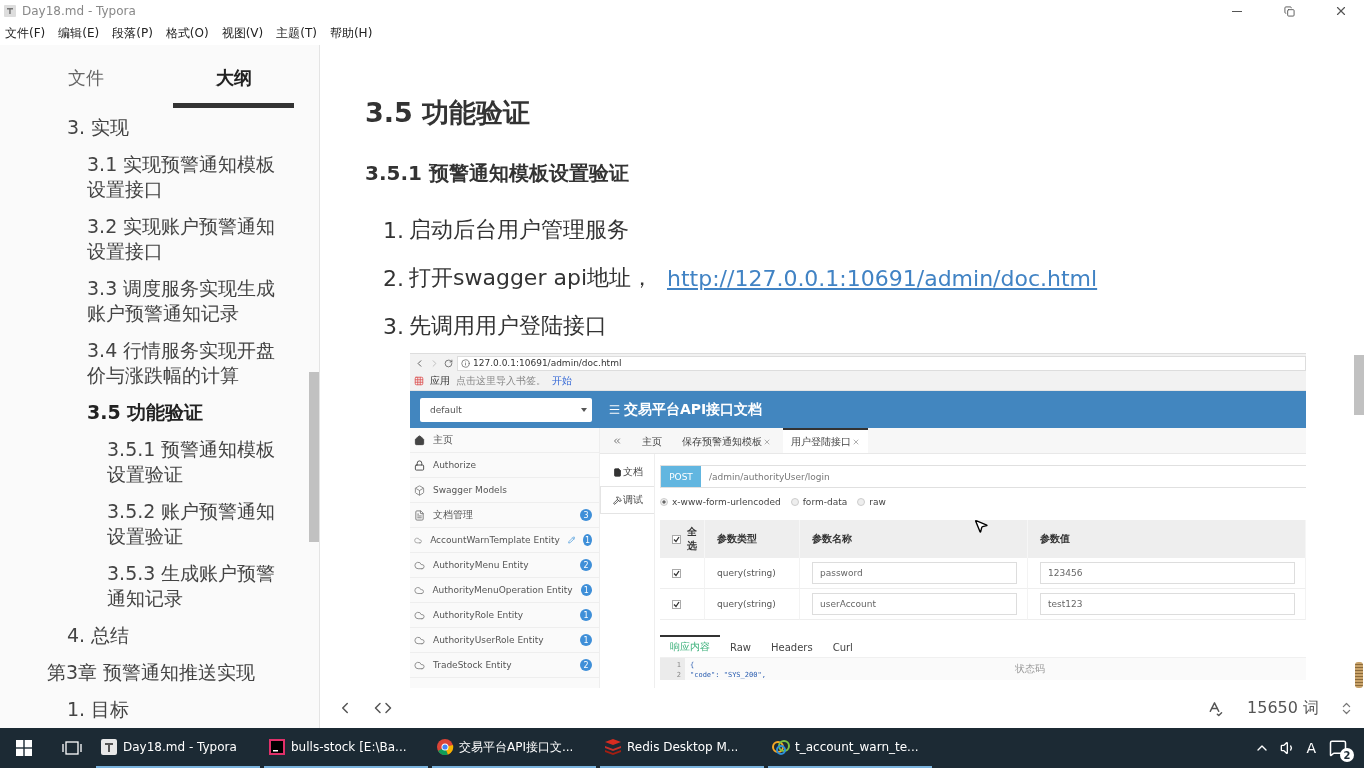  What do you see at coordinates (504, 540) in the screenshot?
I see `api-menu-item: AccountWarnTemplate Entity 1` at bounding box center [504, 540].